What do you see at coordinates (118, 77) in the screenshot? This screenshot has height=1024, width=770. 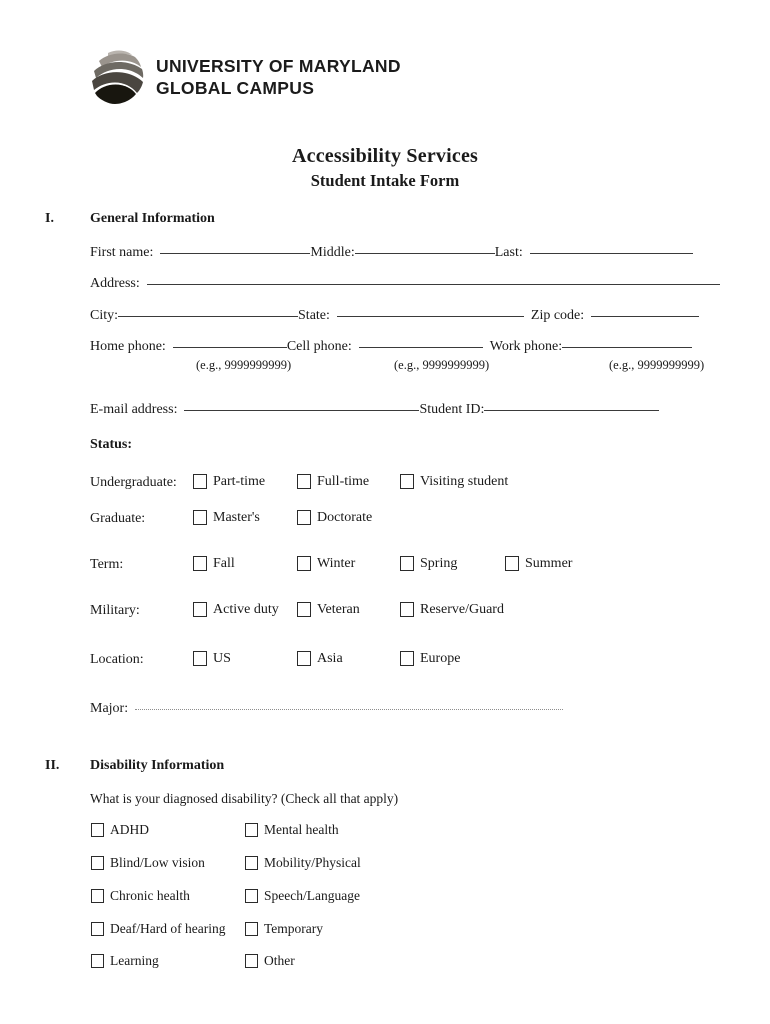 I see `umgc-globe-logo-icon` at bounding box center [118, 77].